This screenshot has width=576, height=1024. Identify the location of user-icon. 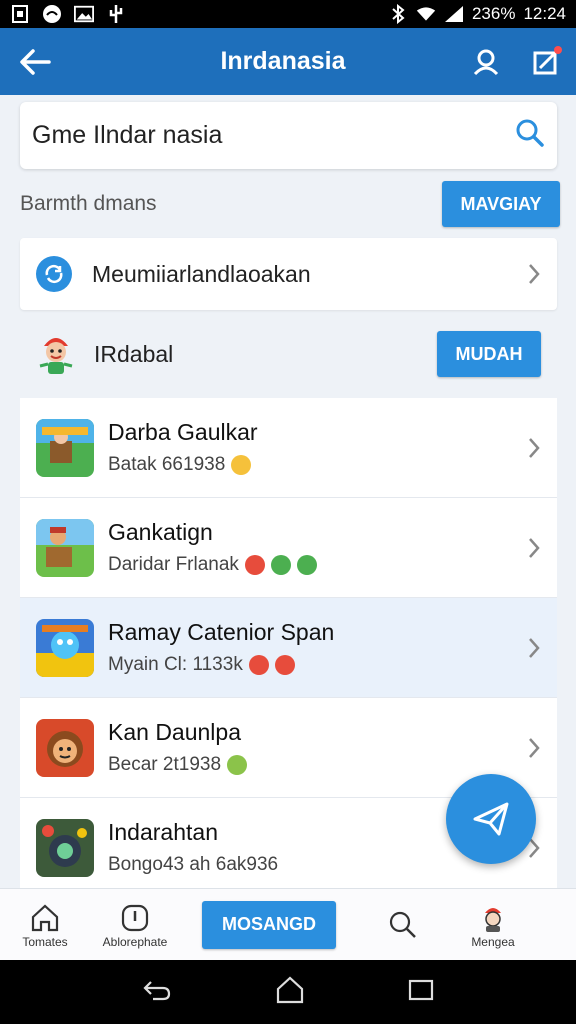
(486, 62).